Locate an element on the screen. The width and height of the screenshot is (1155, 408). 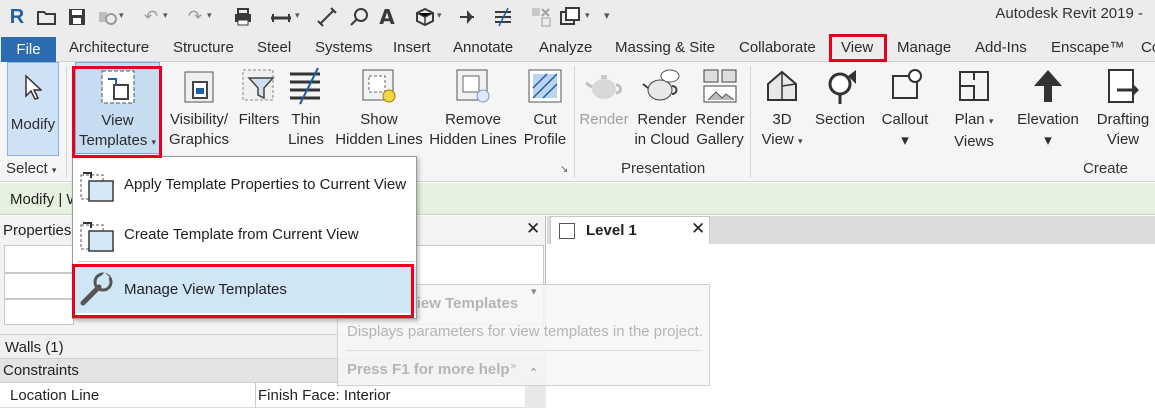
visibility-graphics-icon is located at coordinates (199, 86).